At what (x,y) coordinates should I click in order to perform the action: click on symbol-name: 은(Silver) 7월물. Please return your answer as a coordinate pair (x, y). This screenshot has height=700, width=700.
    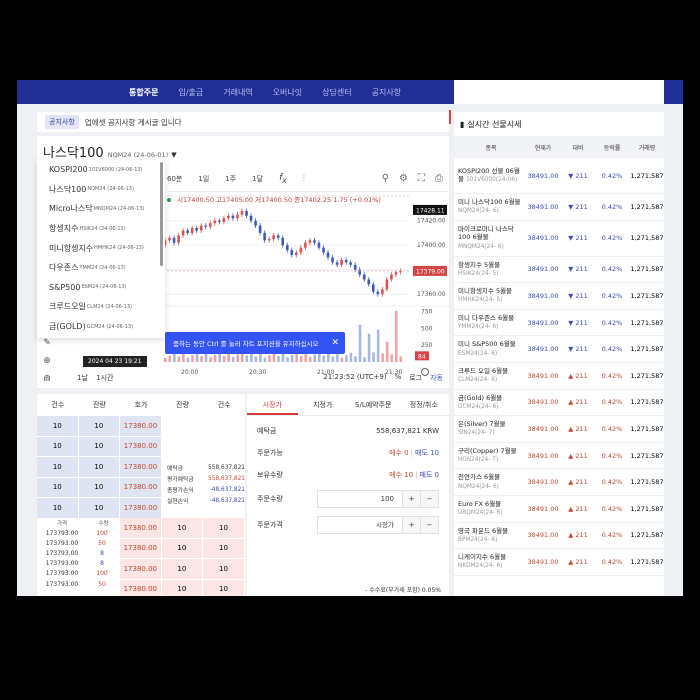
    Looking at the image, I should click on (482, 424).